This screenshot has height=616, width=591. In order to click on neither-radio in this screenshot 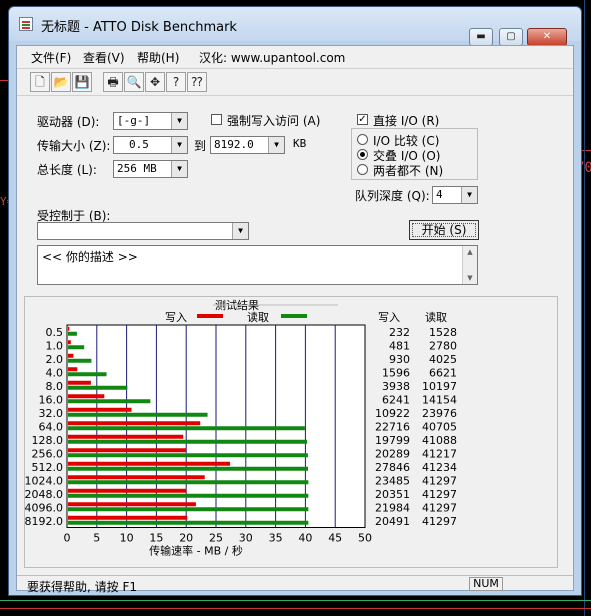, I will do `click(362, 169)`.